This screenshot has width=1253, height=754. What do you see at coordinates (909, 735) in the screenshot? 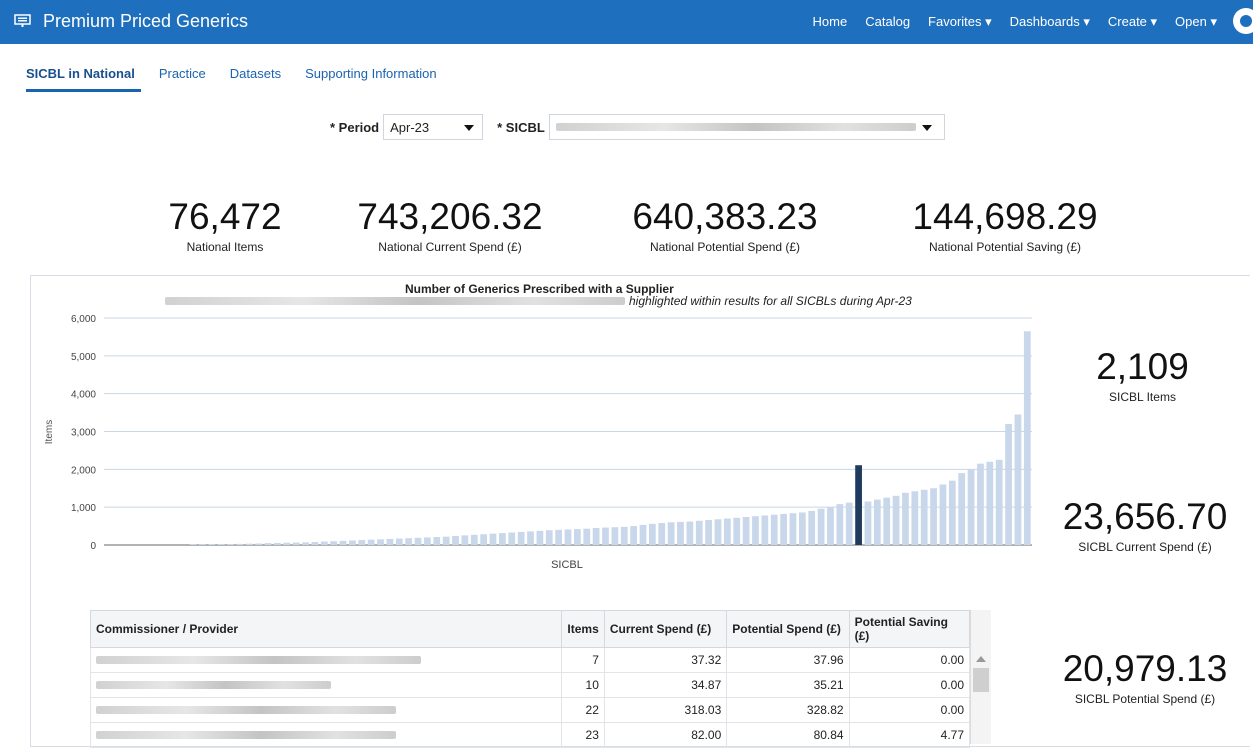
I see `cell-potential-saving: 4.77` at bounding box center [909, 735].